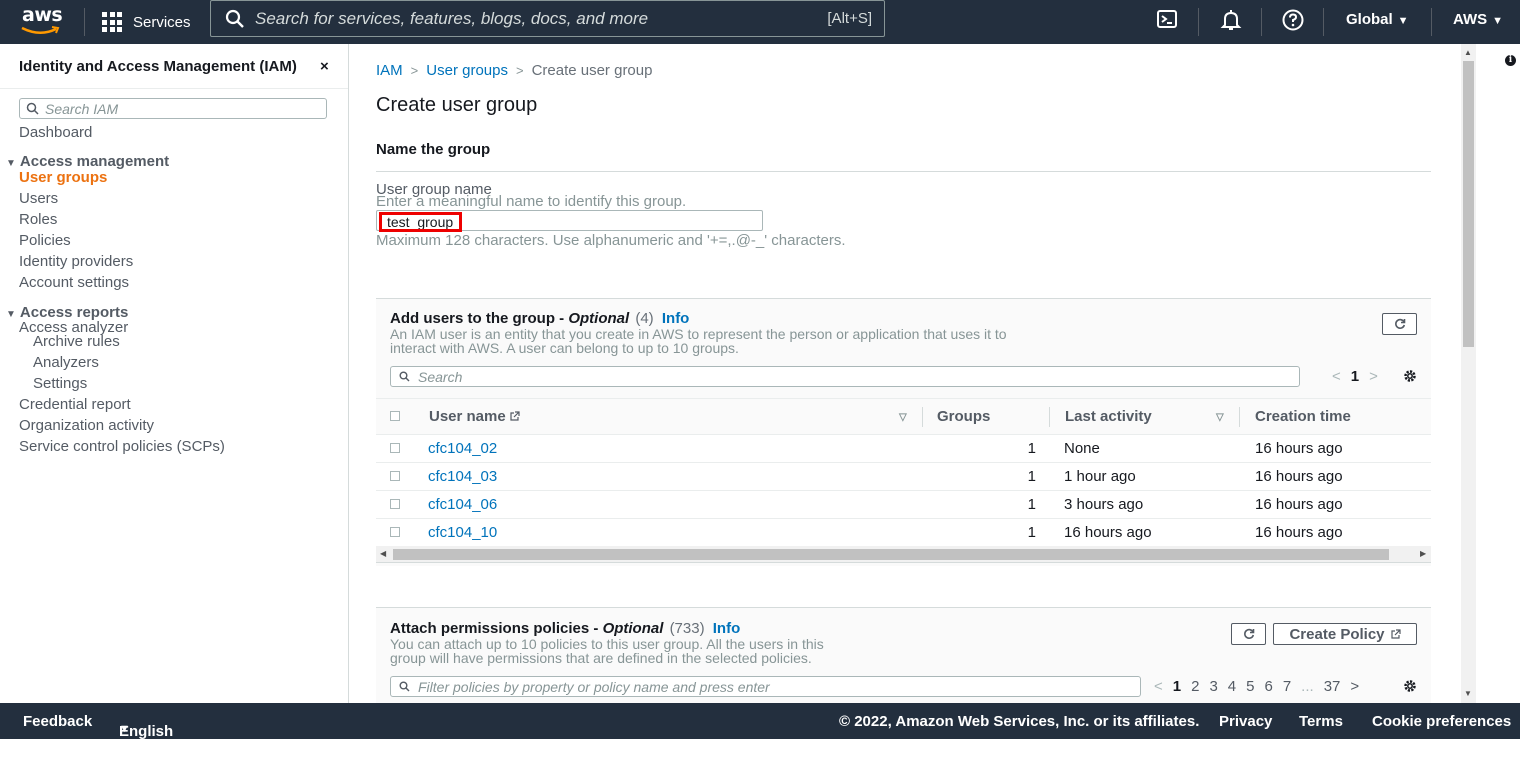  What do you see at coordinates (55, 132) in the screenshot?
I see `sidebar-item-dashboard: Dashboard` at bounding box center [55, 132].